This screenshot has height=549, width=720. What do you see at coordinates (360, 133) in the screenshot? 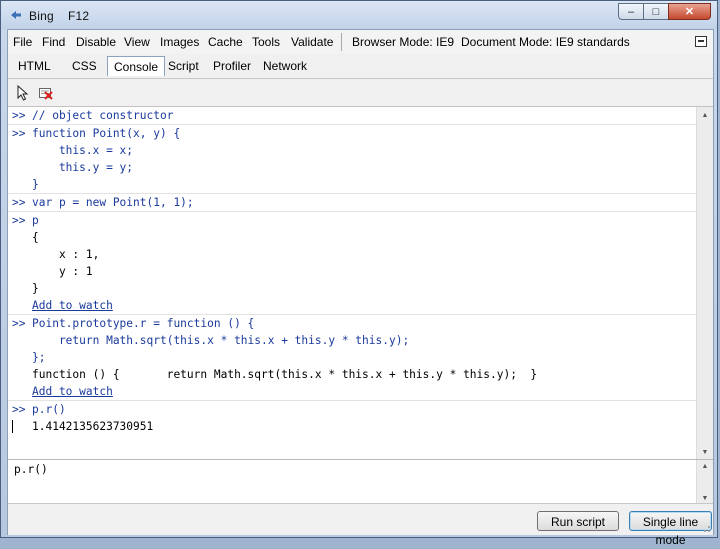
I see `console-line: >> function Point(x, y) {` at bounding box center [360, 133].